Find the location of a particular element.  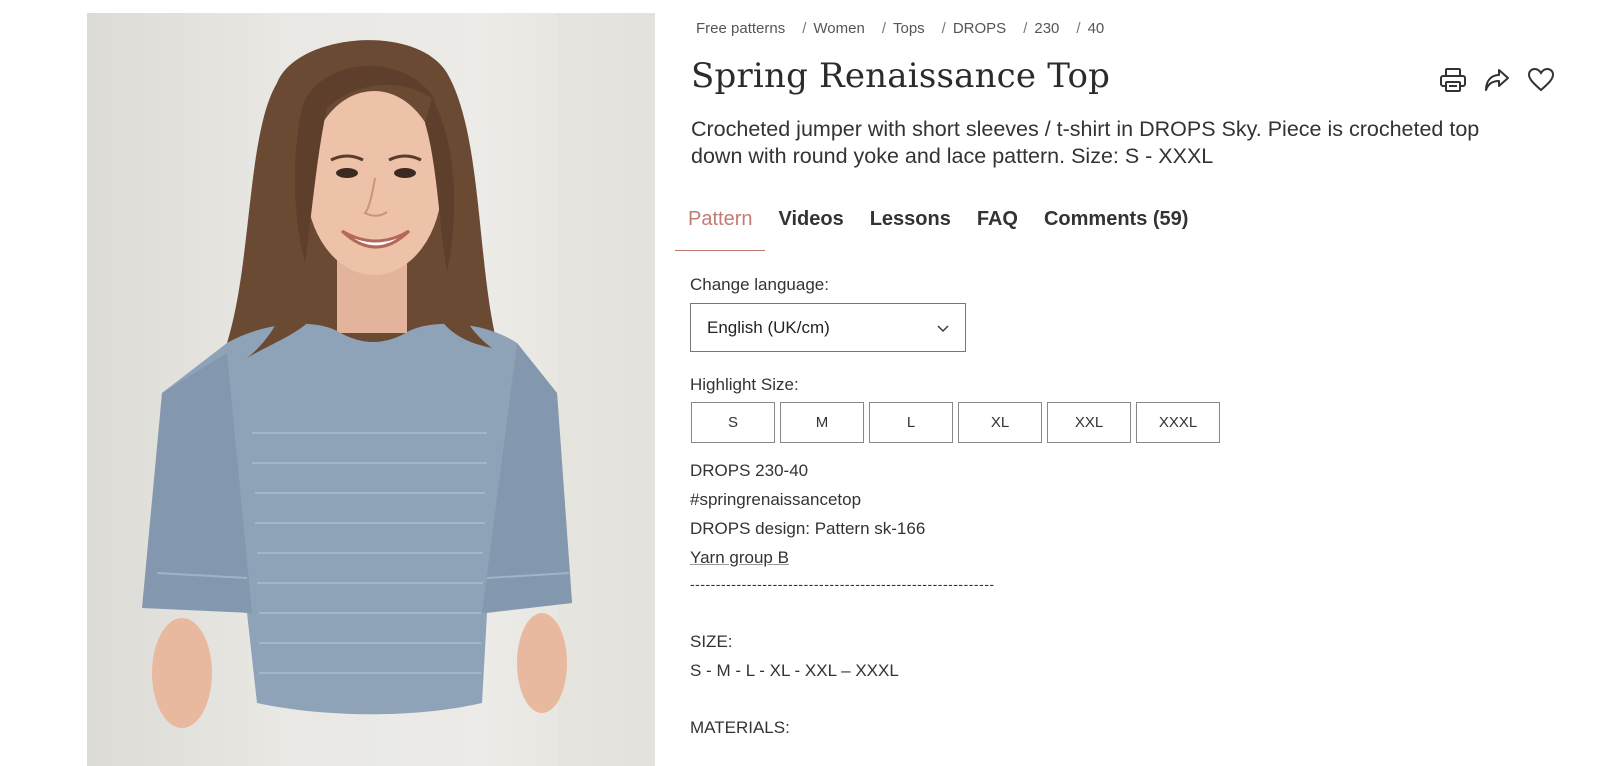

pattern-tabs: Pattern Videos Lessons FAQ Comments (59) is located at coordinates (938, 225).